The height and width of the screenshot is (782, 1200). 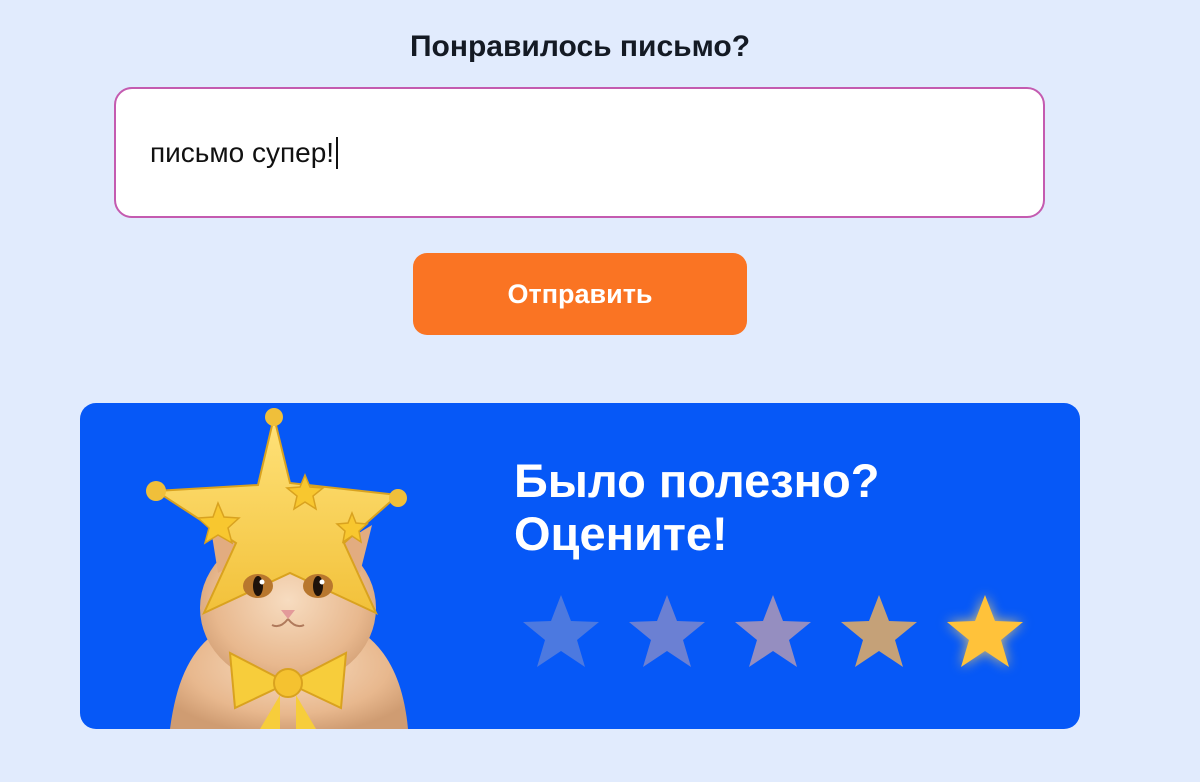 What do you see at coordinates (667, 631) in the screenshot?
I see `rating-star-2-icon` at bounding box center [667, 631].